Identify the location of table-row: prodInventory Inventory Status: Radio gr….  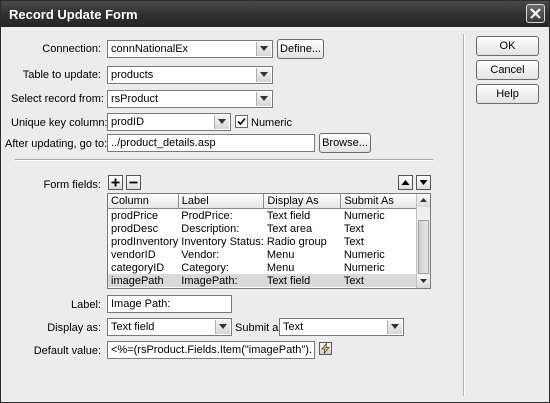
(266, 241).